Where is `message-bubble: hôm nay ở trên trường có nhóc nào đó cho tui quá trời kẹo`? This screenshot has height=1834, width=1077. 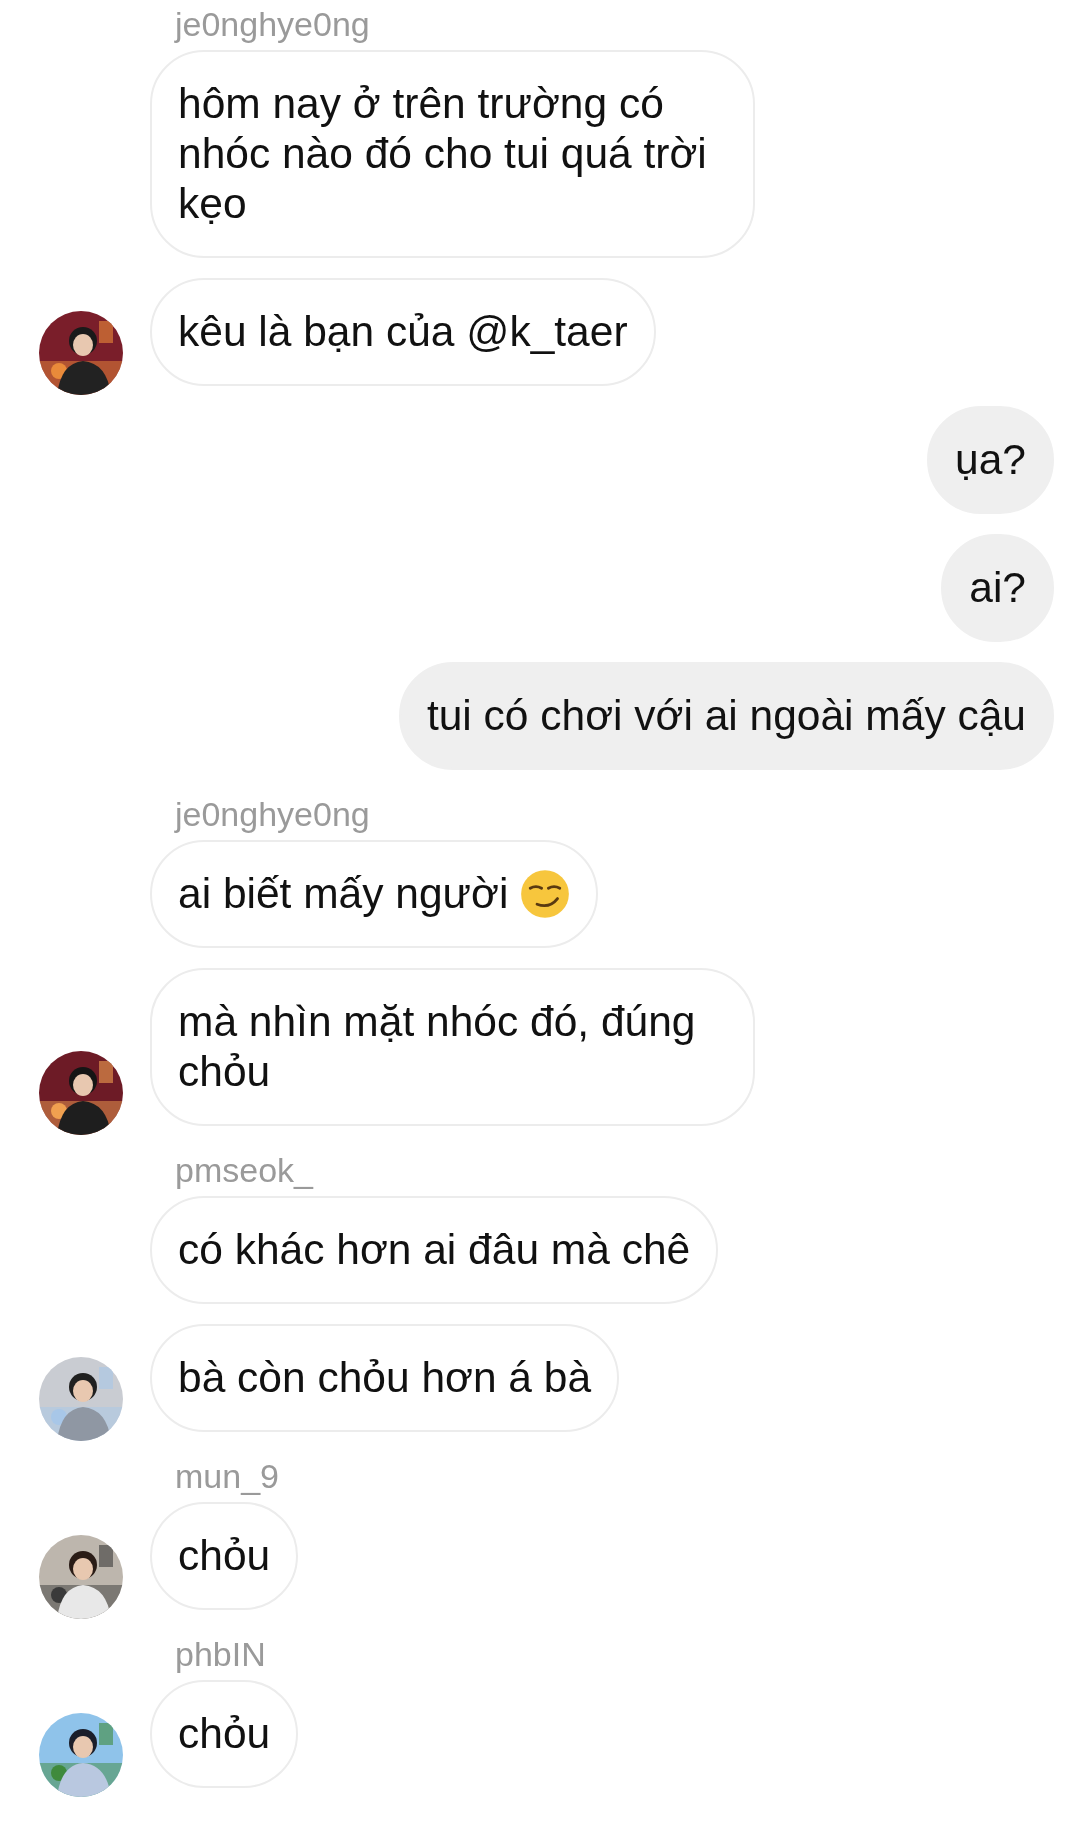 message-bubble: hôm nay ở trên trường có nhóc nào đó cho tui quá trời kẹo is located at coordinates (452, 154).